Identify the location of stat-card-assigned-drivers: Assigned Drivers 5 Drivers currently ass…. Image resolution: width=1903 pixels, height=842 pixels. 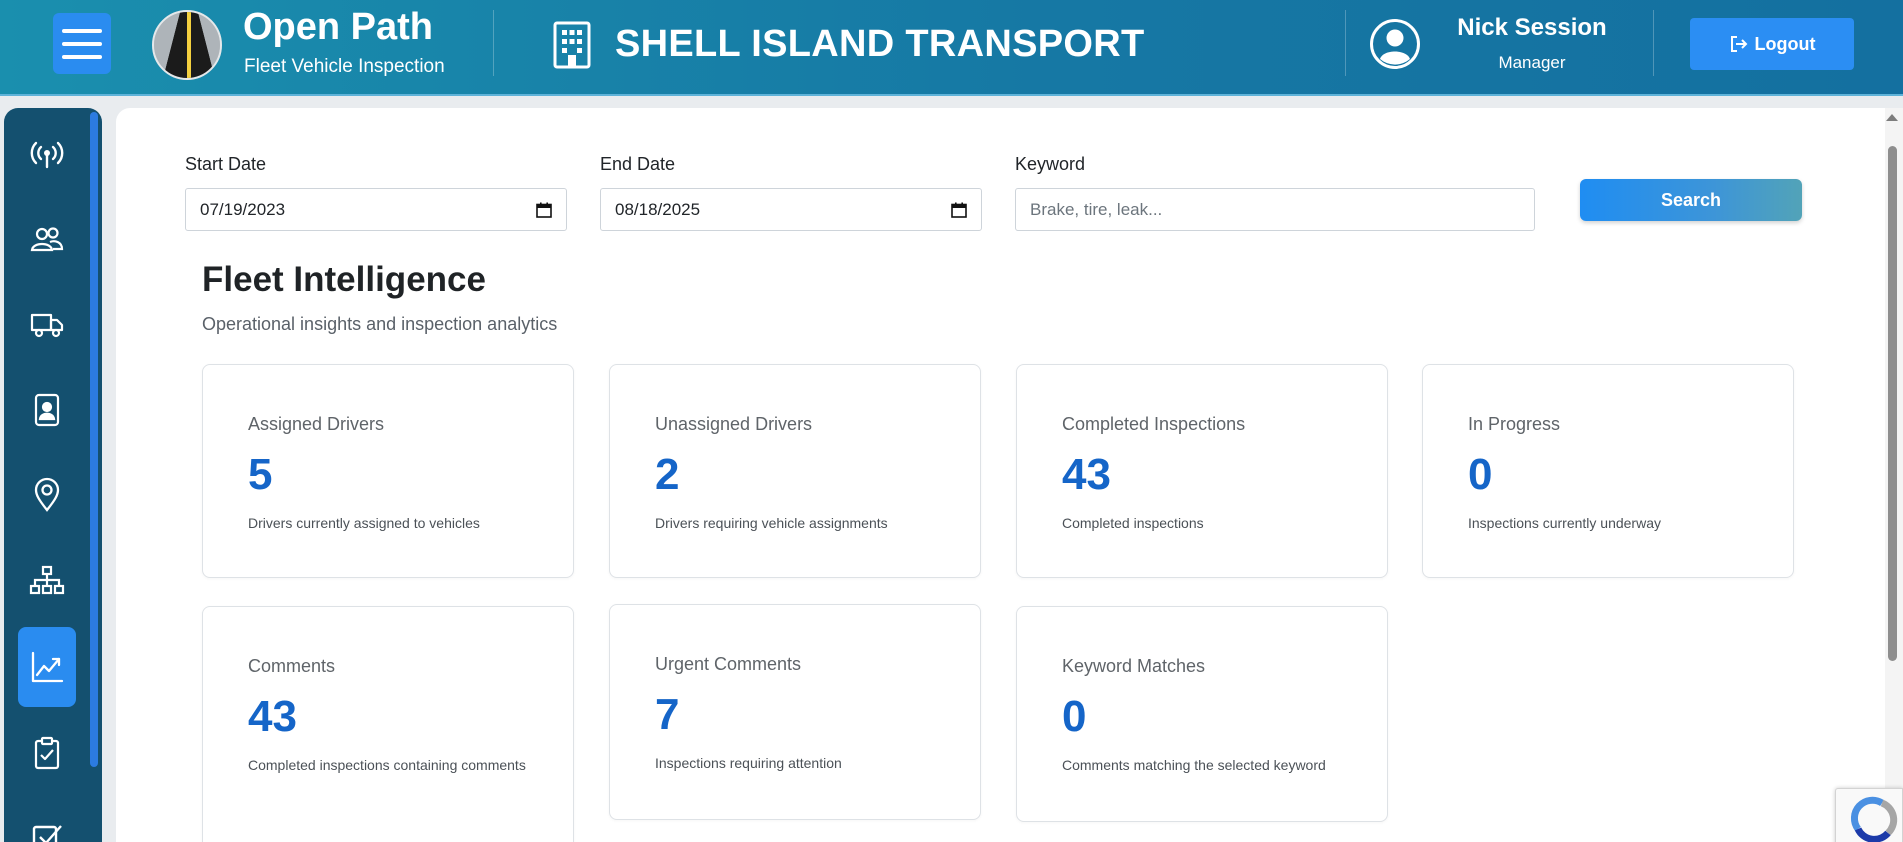
(388, 471).